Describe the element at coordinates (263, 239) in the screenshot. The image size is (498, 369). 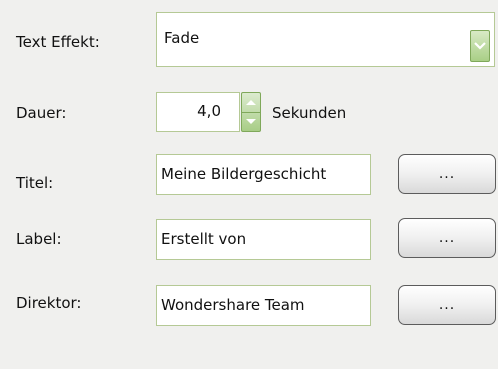
I see `label-input: Erstellt von` at that location.